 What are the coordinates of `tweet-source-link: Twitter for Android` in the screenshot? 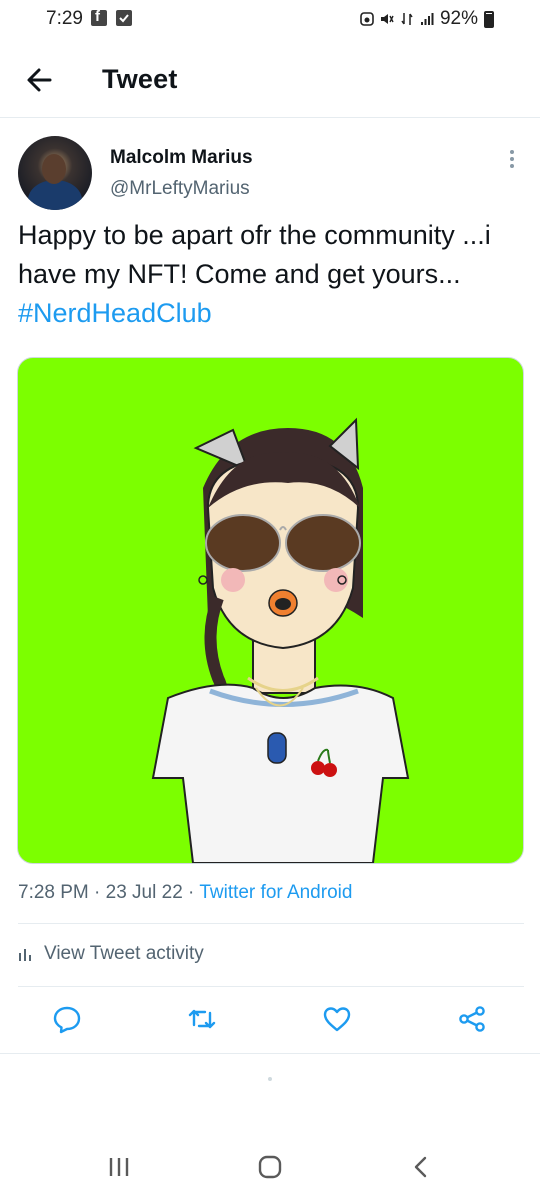 It's located at (275, 892).